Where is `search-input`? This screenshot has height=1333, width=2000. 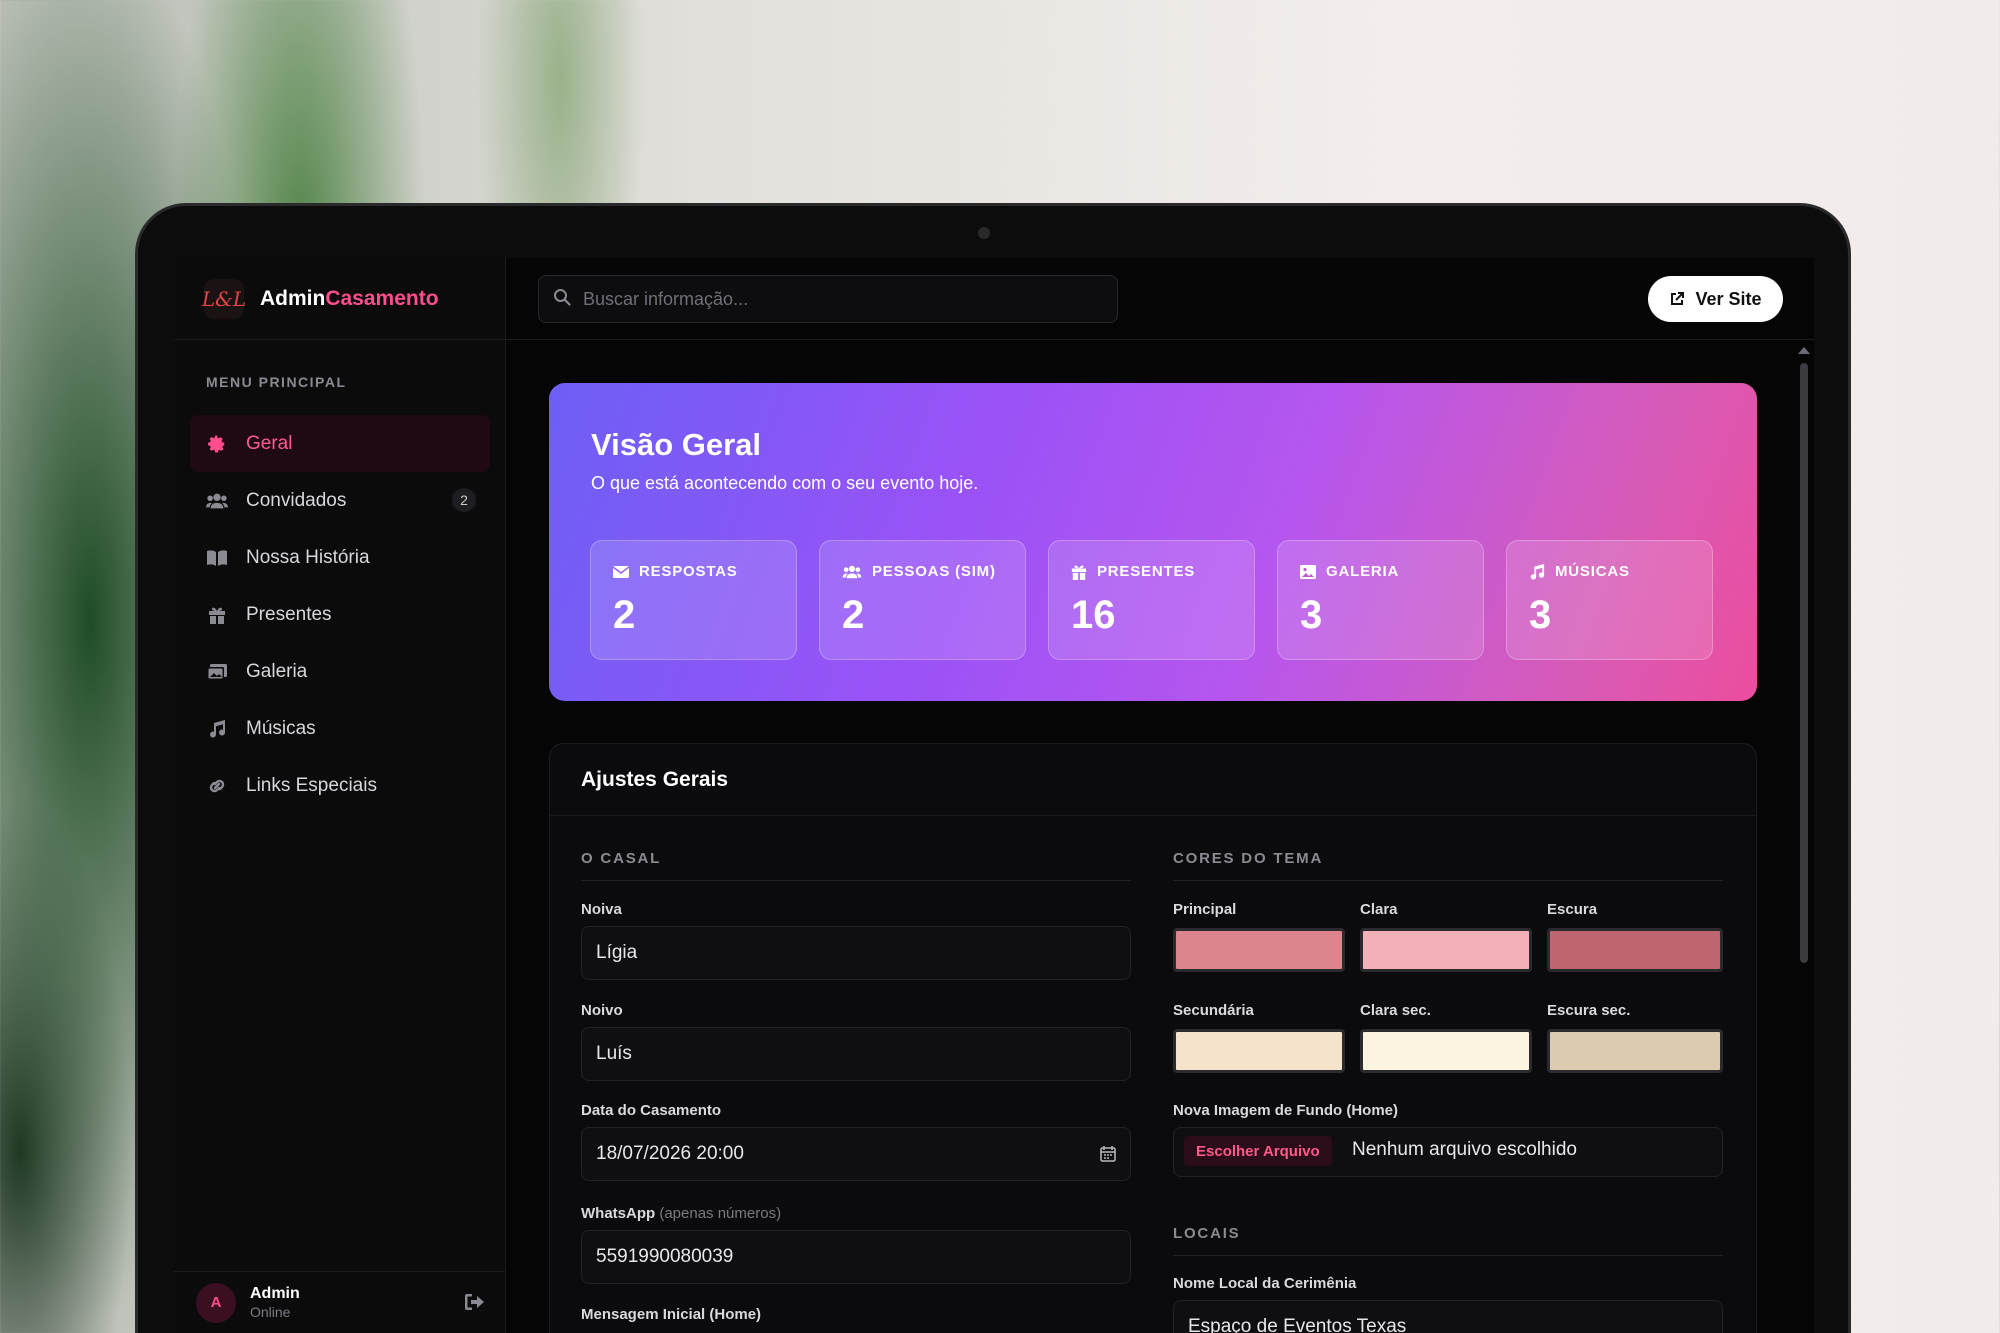 search-input is located at coordinates (843, 299).